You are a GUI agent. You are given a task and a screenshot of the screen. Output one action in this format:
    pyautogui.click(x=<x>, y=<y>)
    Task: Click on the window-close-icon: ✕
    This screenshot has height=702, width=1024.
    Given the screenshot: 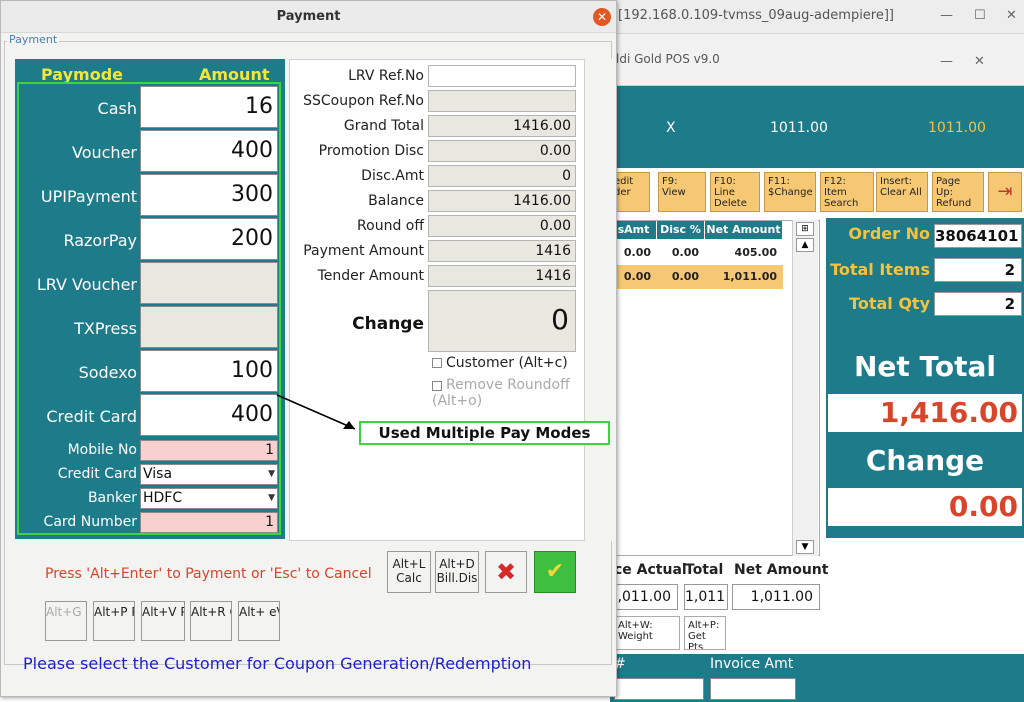 What is the action you would take?
    pyautogui.click(x=1011, y=15)
    